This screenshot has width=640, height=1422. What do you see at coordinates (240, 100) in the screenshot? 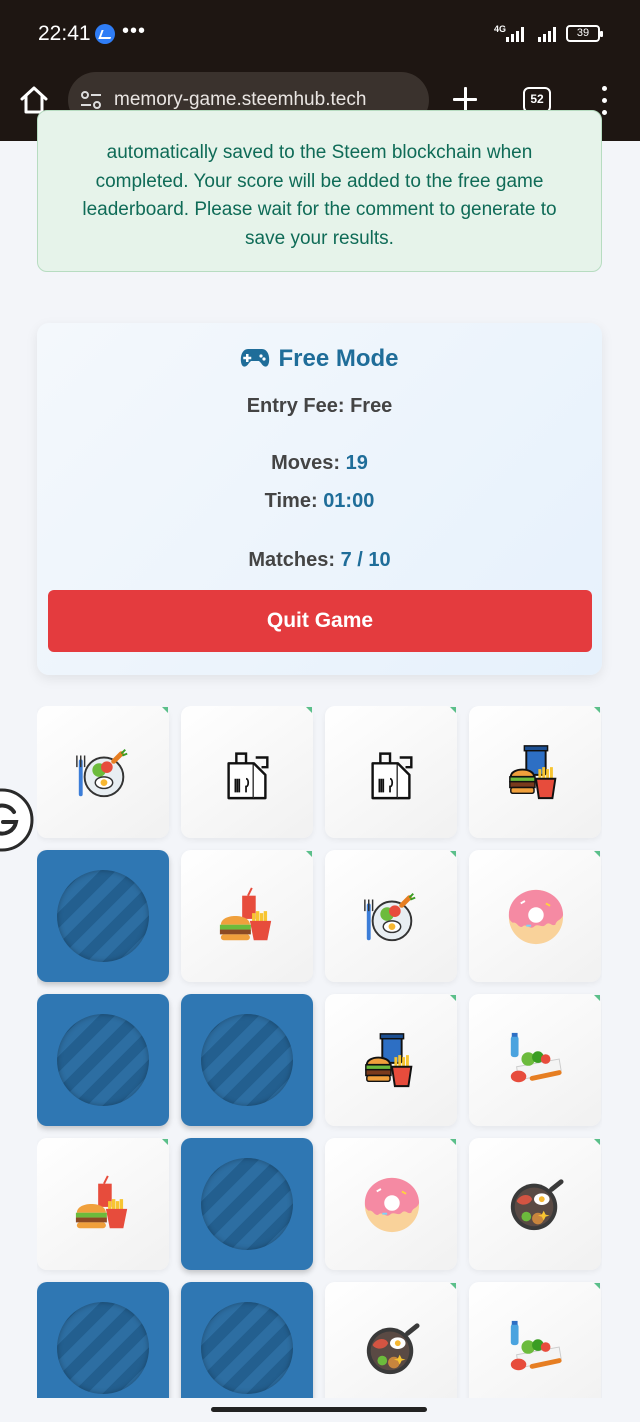
I see `url-text: memory-game.steemhub.tech` at bounding box center [240, 100].